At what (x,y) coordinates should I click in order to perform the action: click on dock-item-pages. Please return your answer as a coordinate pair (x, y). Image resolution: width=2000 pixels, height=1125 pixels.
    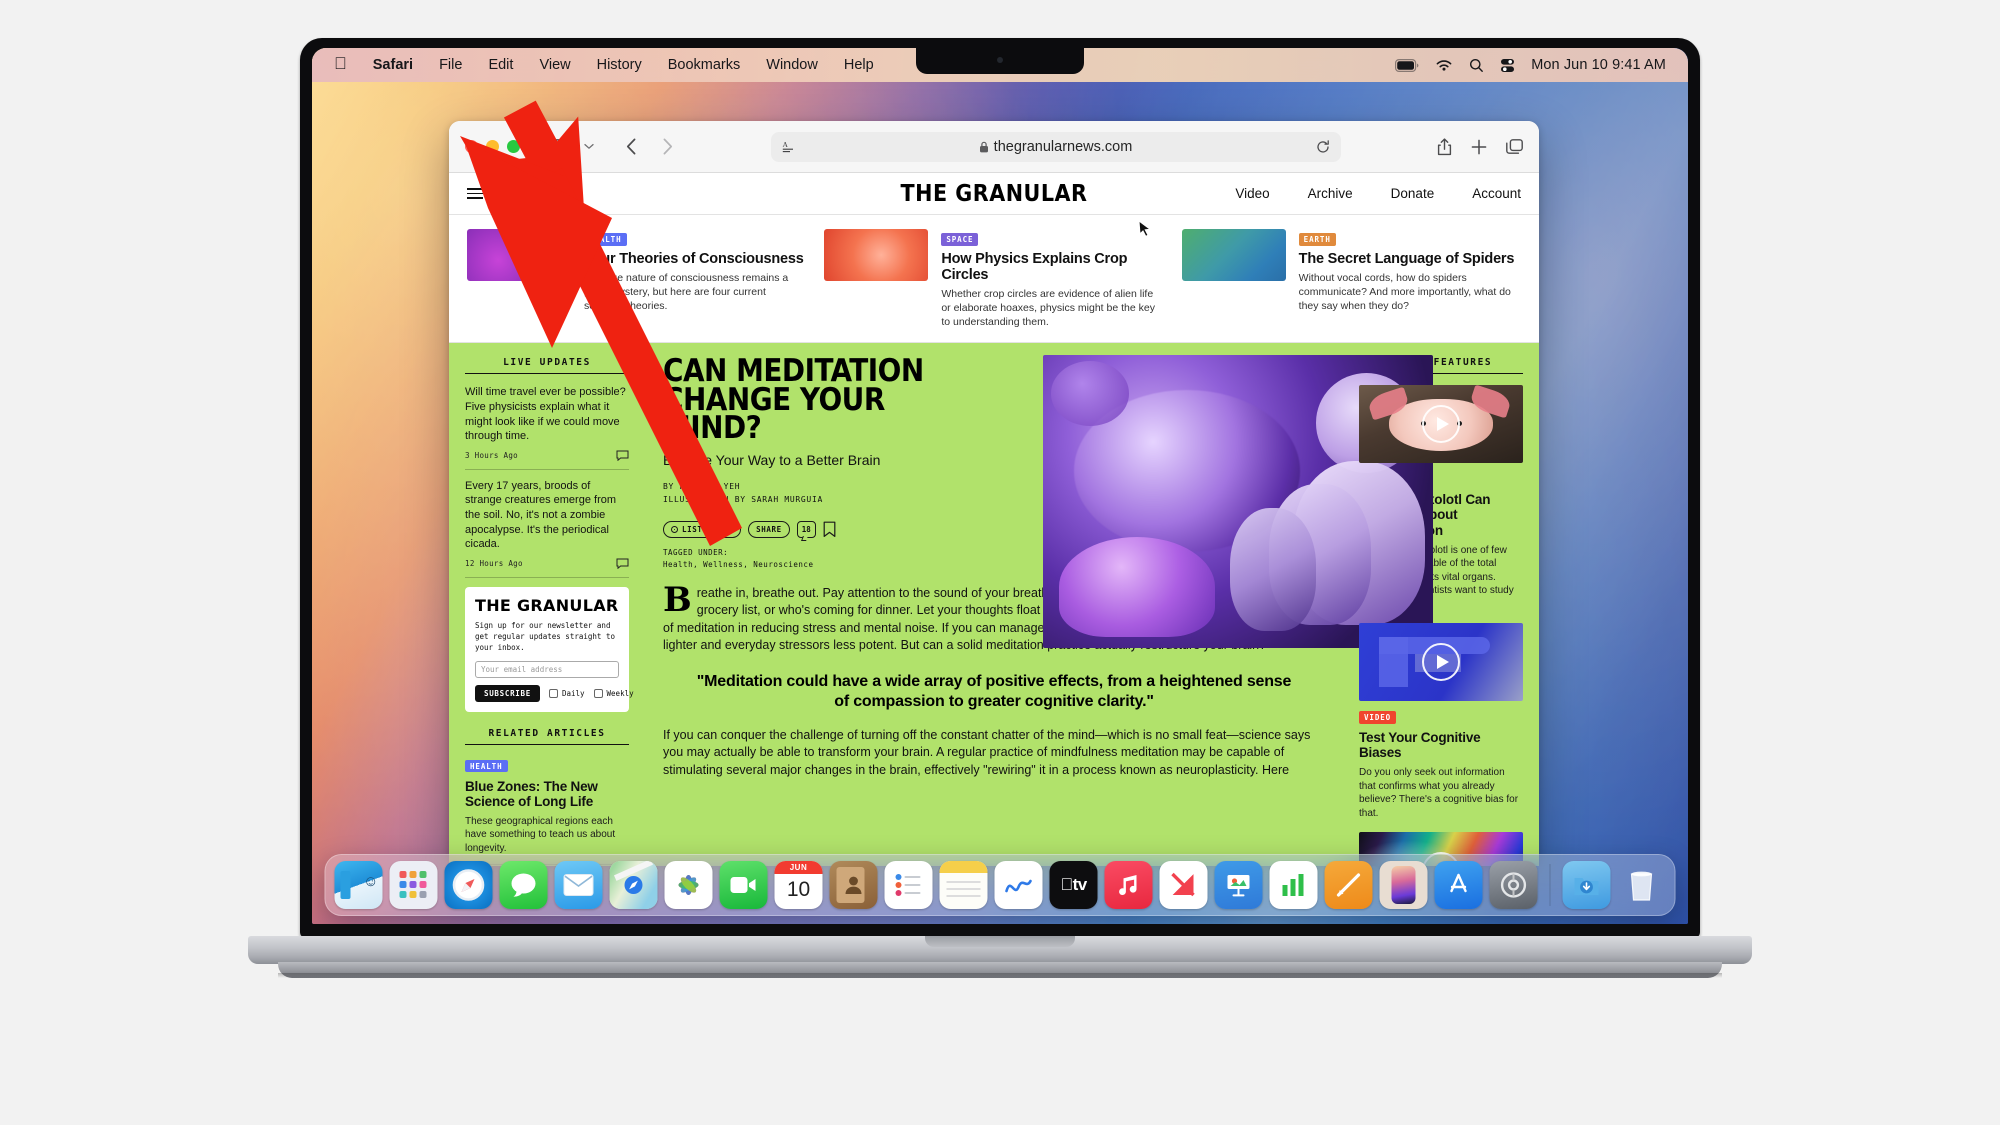
    Looking at the image, I should click on (1348, 885).